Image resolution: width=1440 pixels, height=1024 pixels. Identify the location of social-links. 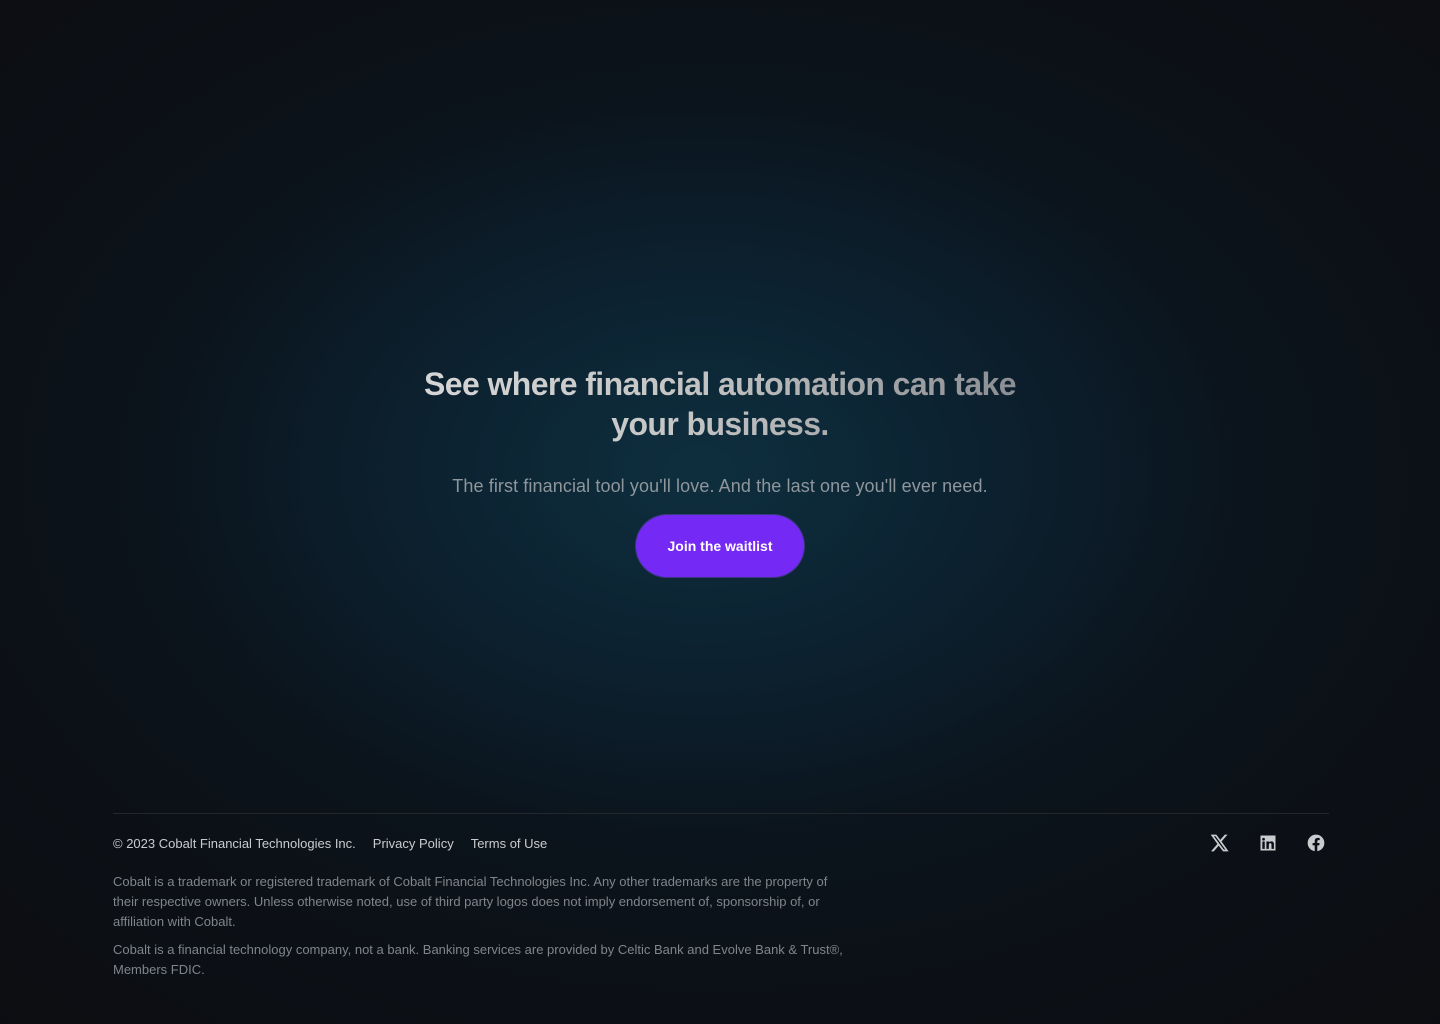
(1269, 843).